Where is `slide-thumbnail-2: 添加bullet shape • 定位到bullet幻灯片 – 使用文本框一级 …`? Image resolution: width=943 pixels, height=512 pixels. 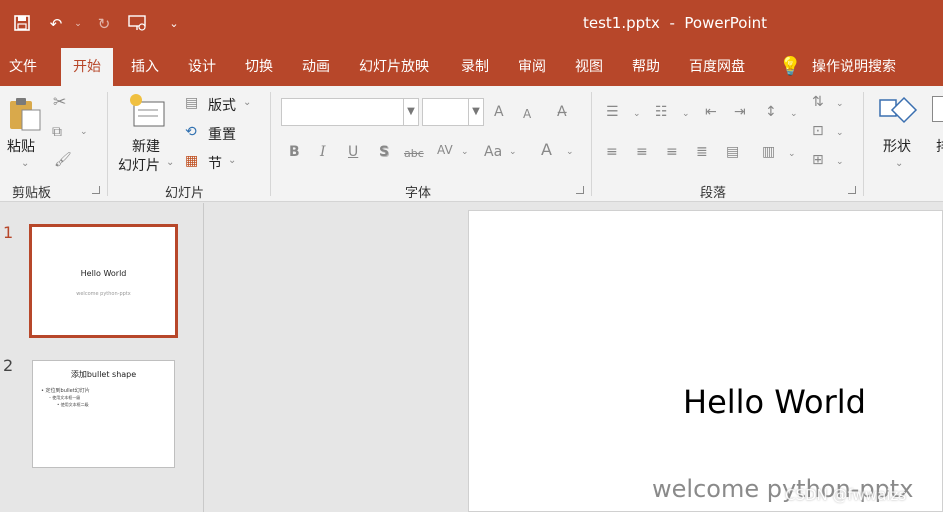 slide-thumbnail-2: 添加bullet shape • 定位到bullet幻灯片 – 使用文本框一级 … is located at coordinates (103, 414).